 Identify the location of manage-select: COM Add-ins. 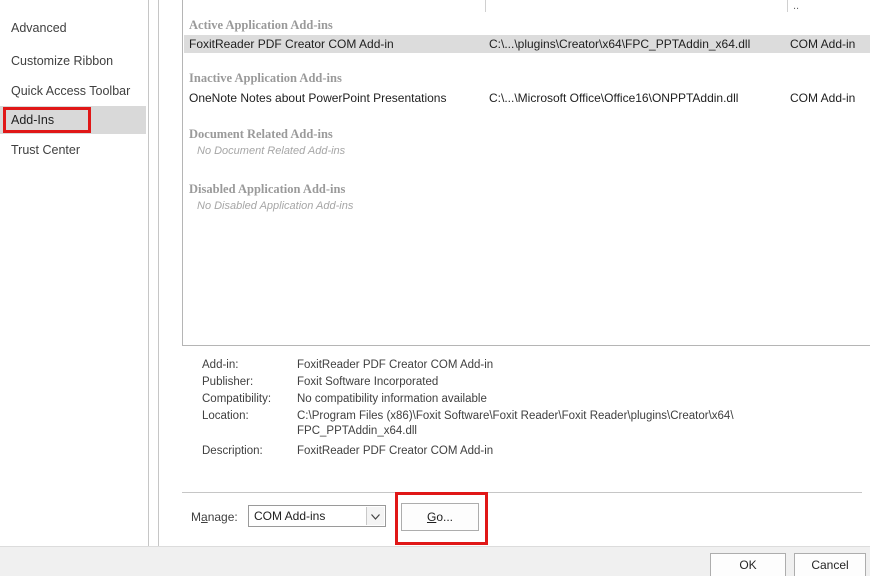
(317, 516).